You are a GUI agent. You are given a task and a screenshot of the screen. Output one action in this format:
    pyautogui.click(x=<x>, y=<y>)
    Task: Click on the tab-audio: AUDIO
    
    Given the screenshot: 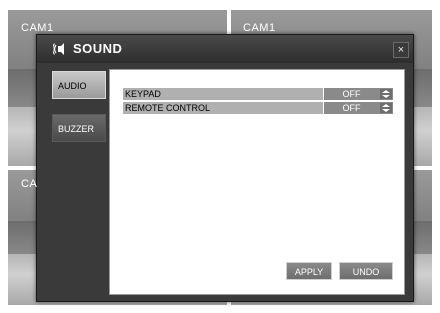 What is the action you would take?
    pyautogui.click(x=79, y=85)
    